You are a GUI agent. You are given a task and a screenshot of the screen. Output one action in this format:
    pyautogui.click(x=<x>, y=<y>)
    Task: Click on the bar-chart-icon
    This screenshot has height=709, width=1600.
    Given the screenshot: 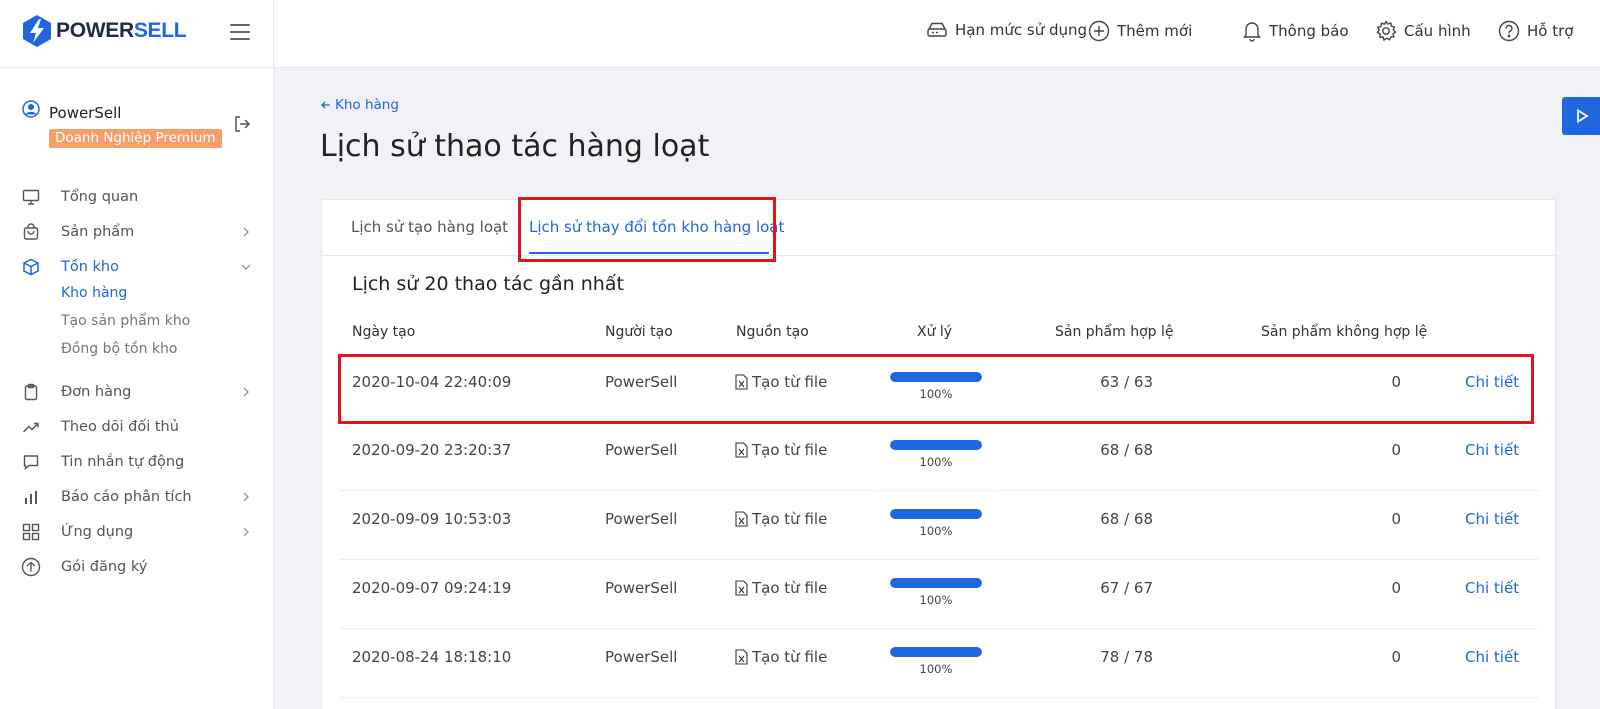 What is the action you would take?
    pyautogui.click(x=31, y=497)
    